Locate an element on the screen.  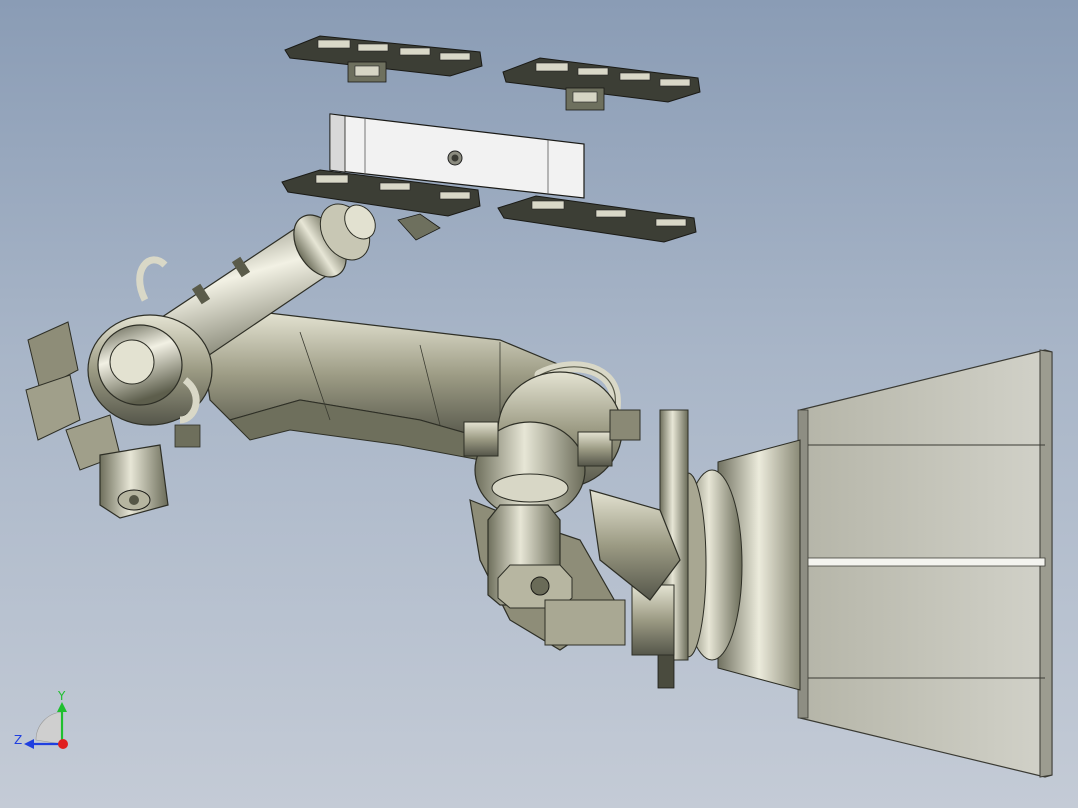
z-axis-label: Z is located at coordinates (18, 740).